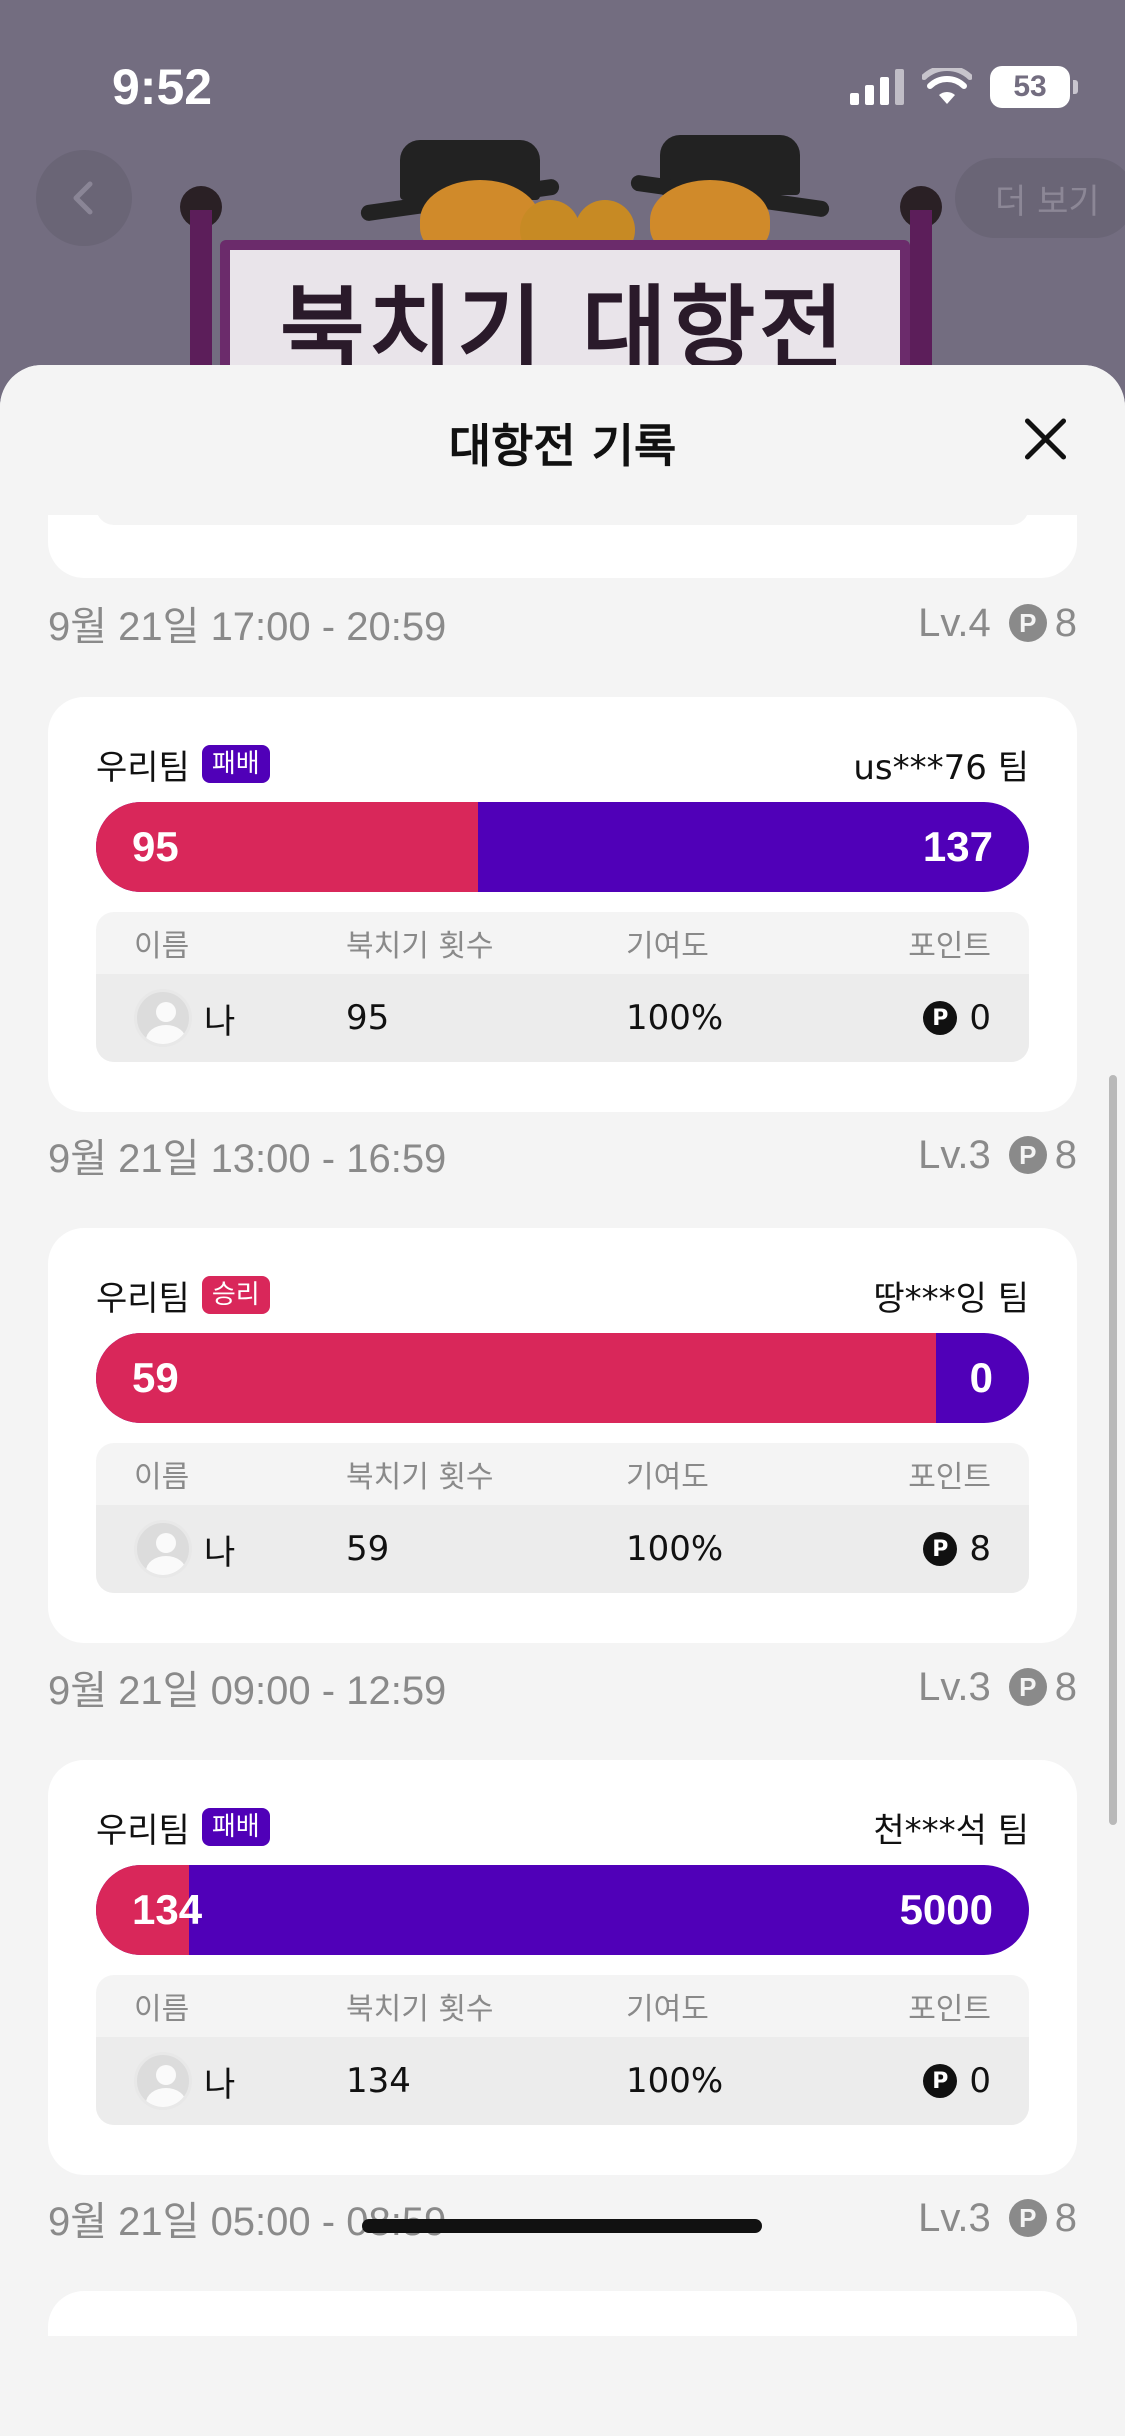 The height and width of the screenshot is (2436, 1125). I want to click on stats-table: 이름 북치기 횟수 기여도 포인트 나 59 100% P 8, so click(562, 1518).